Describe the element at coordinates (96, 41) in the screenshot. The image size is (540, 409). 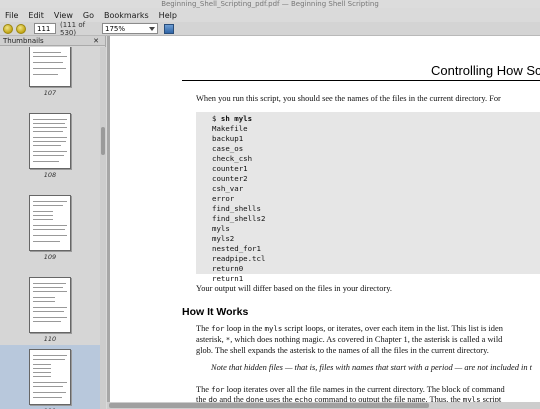
I see `close-icon: ✕` at that location.